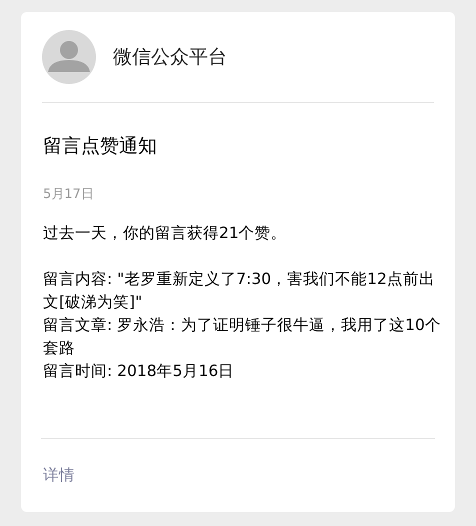 Image resolution: width=476 pixels, height=526 pixels. I want to click on detail-line: 留言文章: 罗永浩：为了证明锤子很牛逼，我用了这10个套路, so click(242, 337).